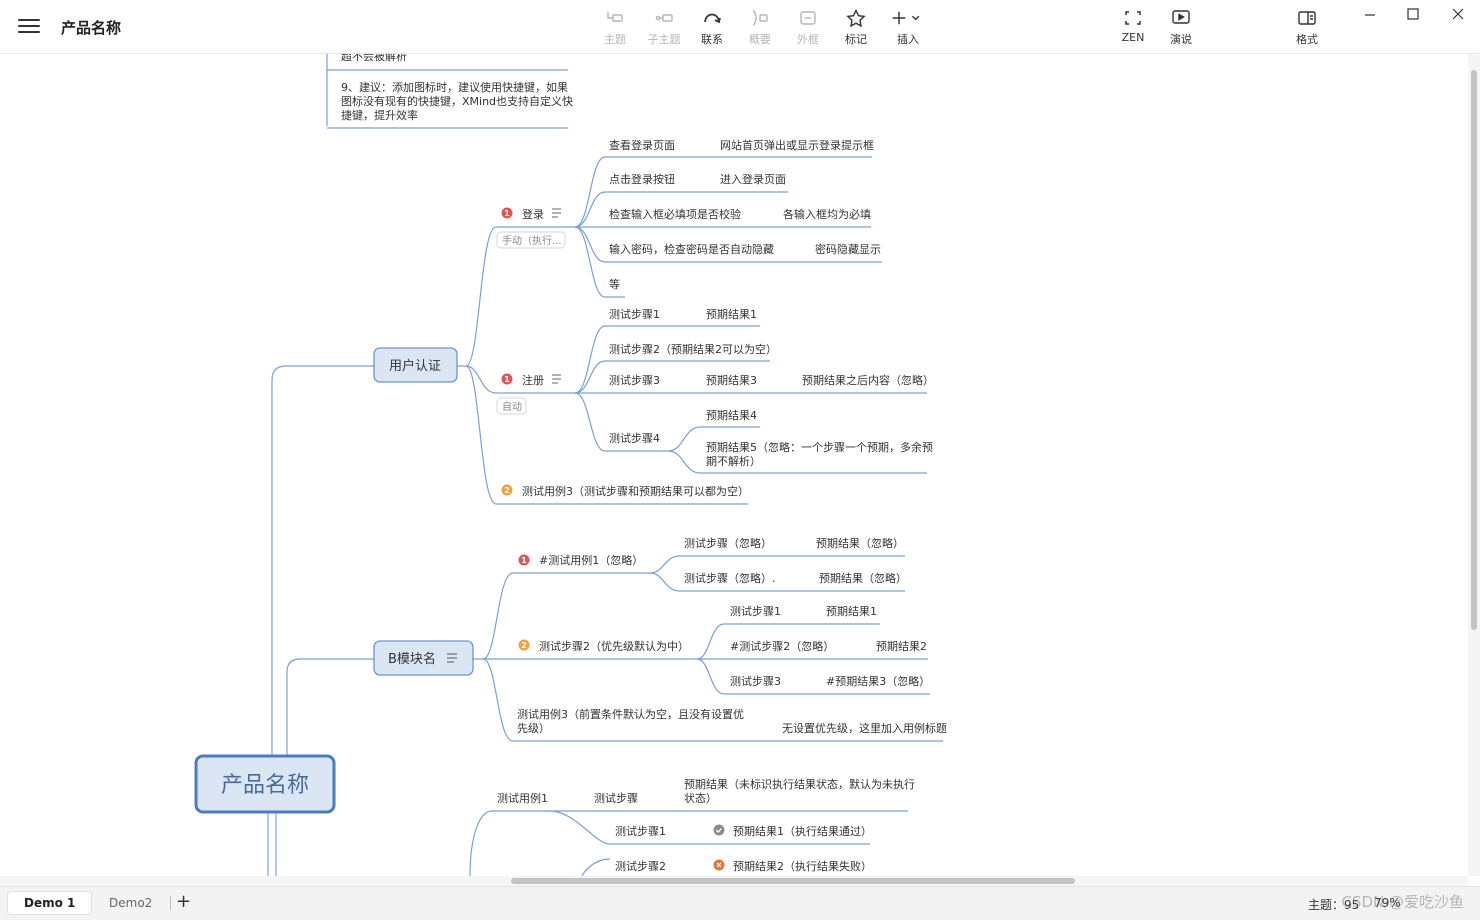 The height and width of the screenshot is (920, 1480). What do you see at coordinates (630, 714) in the screenshot?
I see `b-case3-label-line1: 测试用例3（前置条件默认为空，且没有设置优` at bounding box center [630, 714].